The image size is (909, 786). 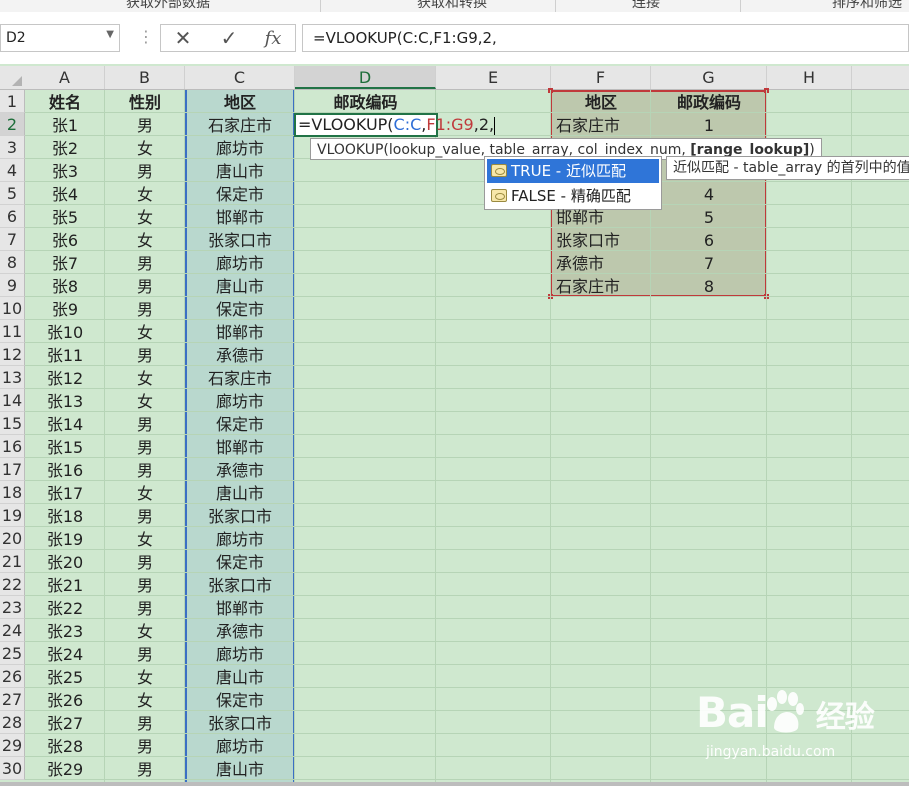 What do you see at coordinates (65, 125) in the screenshot?
I see `cell-name: 张1` at bounding box center [65, 125].